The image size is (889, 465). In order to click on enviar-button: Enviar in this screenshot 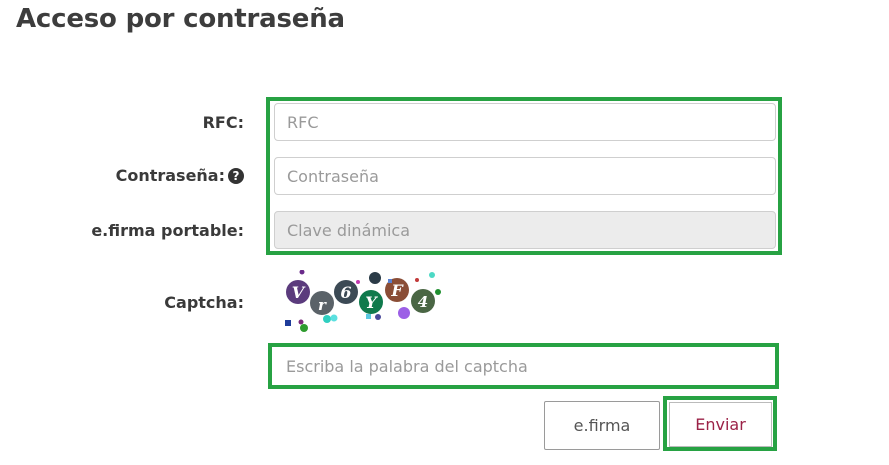, I will do `click(720, 424)`.